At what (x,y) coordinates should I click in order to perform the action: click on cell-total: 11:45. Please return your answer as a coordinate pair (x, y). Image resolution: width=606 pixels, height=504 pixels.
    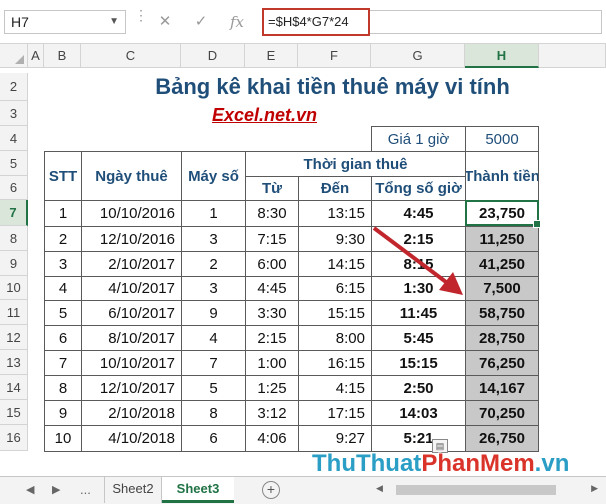
    Looking at the image, I should click on (418, 313).